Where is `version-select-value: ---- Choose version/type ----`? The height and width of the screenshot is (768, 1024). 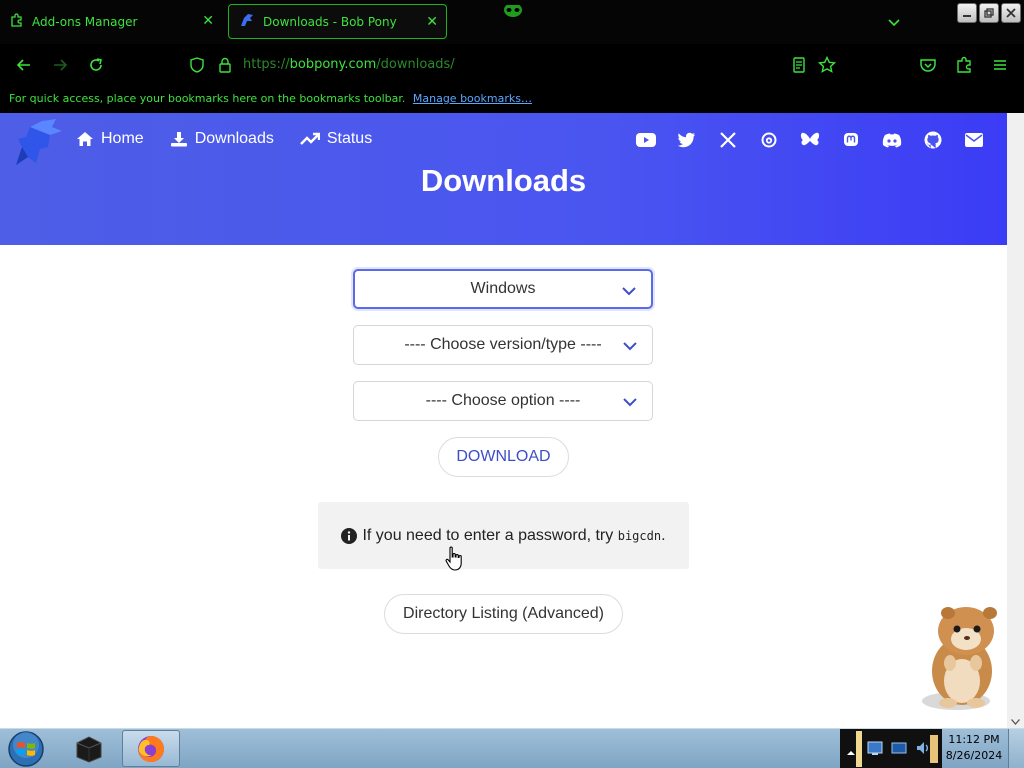 version-select-value: ---- Choose version/type ---- is located at coordinates (503, 344).